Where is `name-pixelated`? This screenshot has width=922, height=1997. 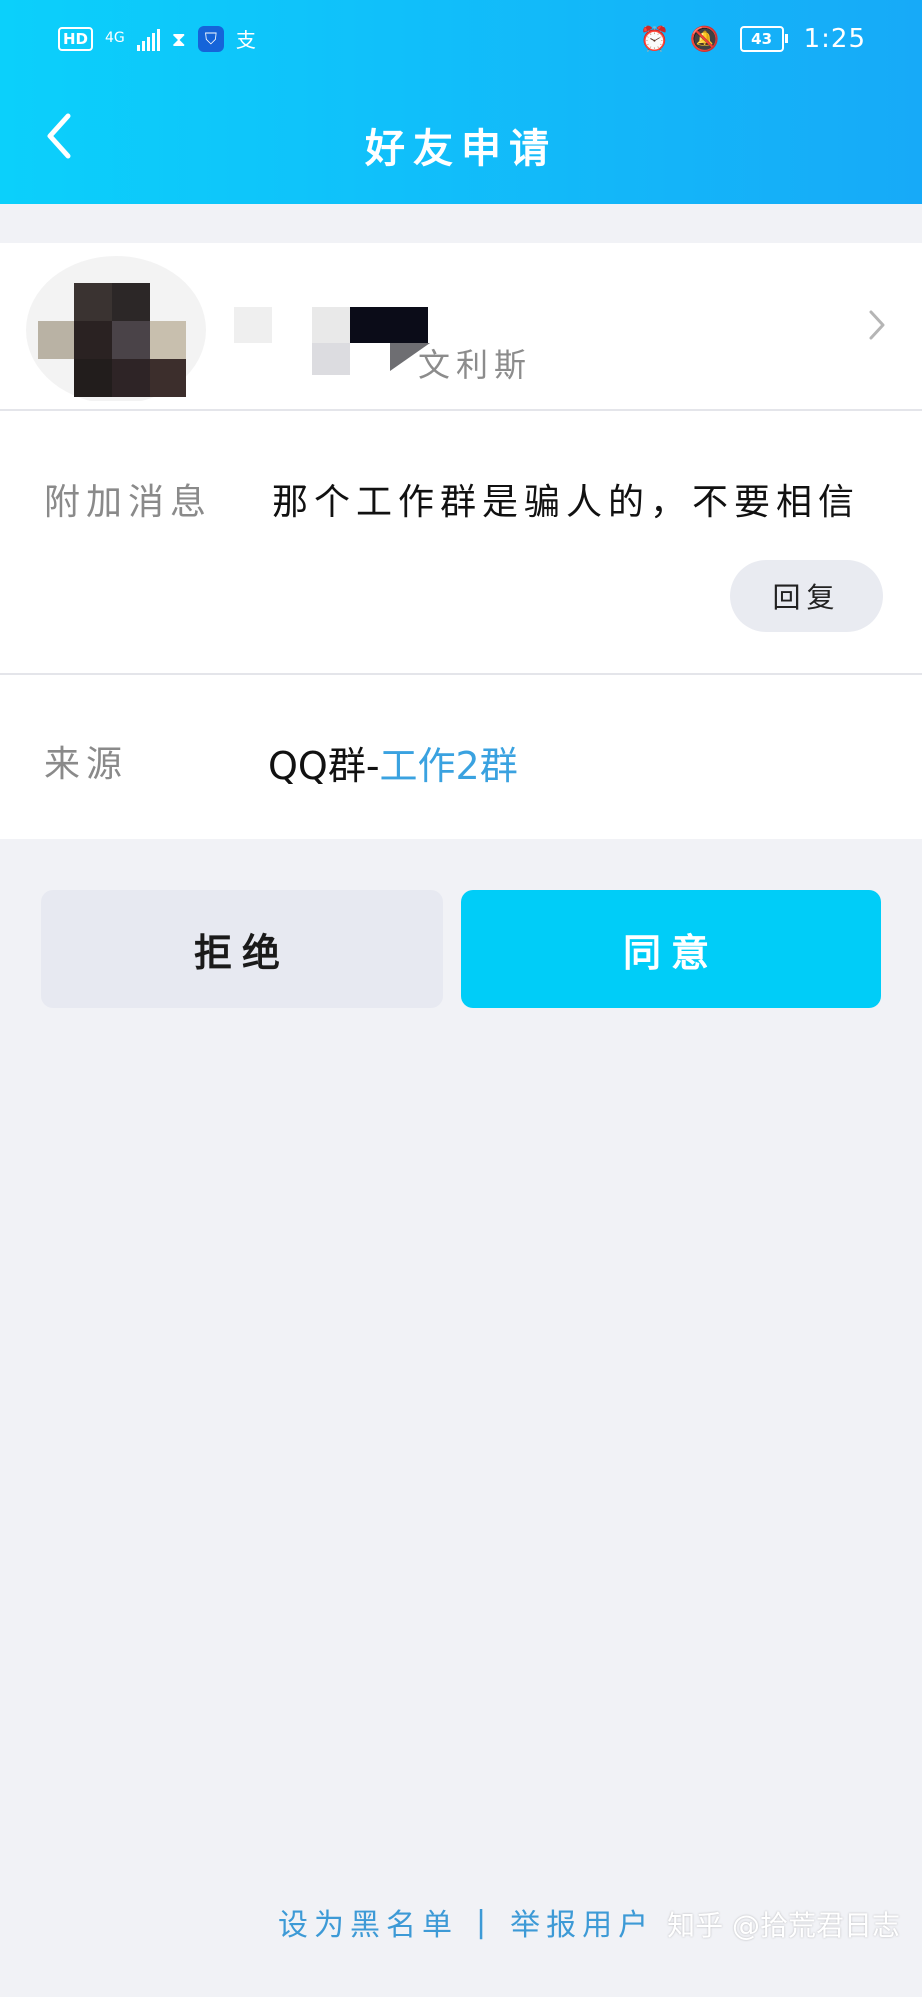 name-pixelated is located at coordinates (332, 341).